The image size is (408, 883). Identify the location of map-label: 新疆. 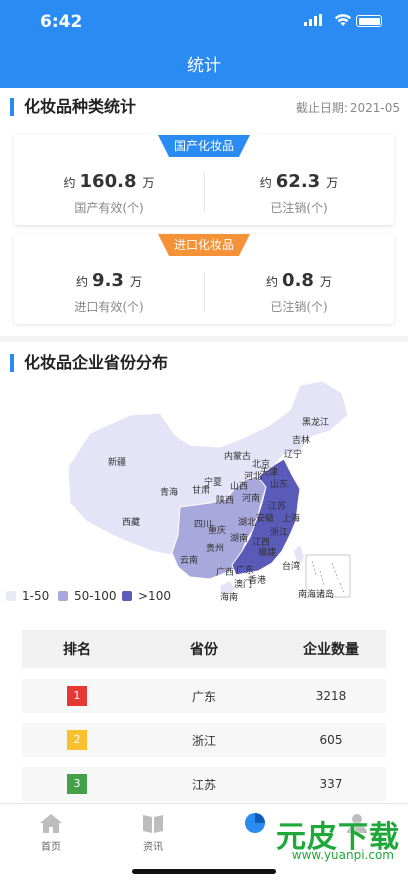
(117, 461).